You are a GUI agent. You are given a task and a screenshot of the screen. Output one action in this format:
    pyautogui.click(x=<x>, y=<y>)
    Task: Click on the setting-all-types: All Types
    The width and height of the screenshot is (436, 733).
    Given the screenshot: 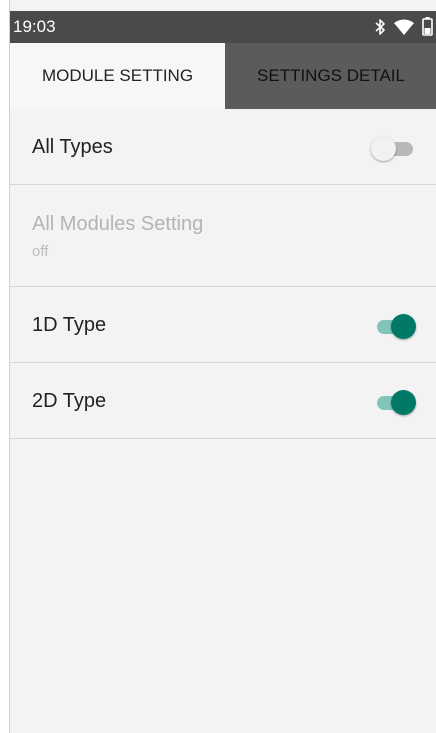 What is the action you would take?
    pyautogui.click(x=223, y=147)
    